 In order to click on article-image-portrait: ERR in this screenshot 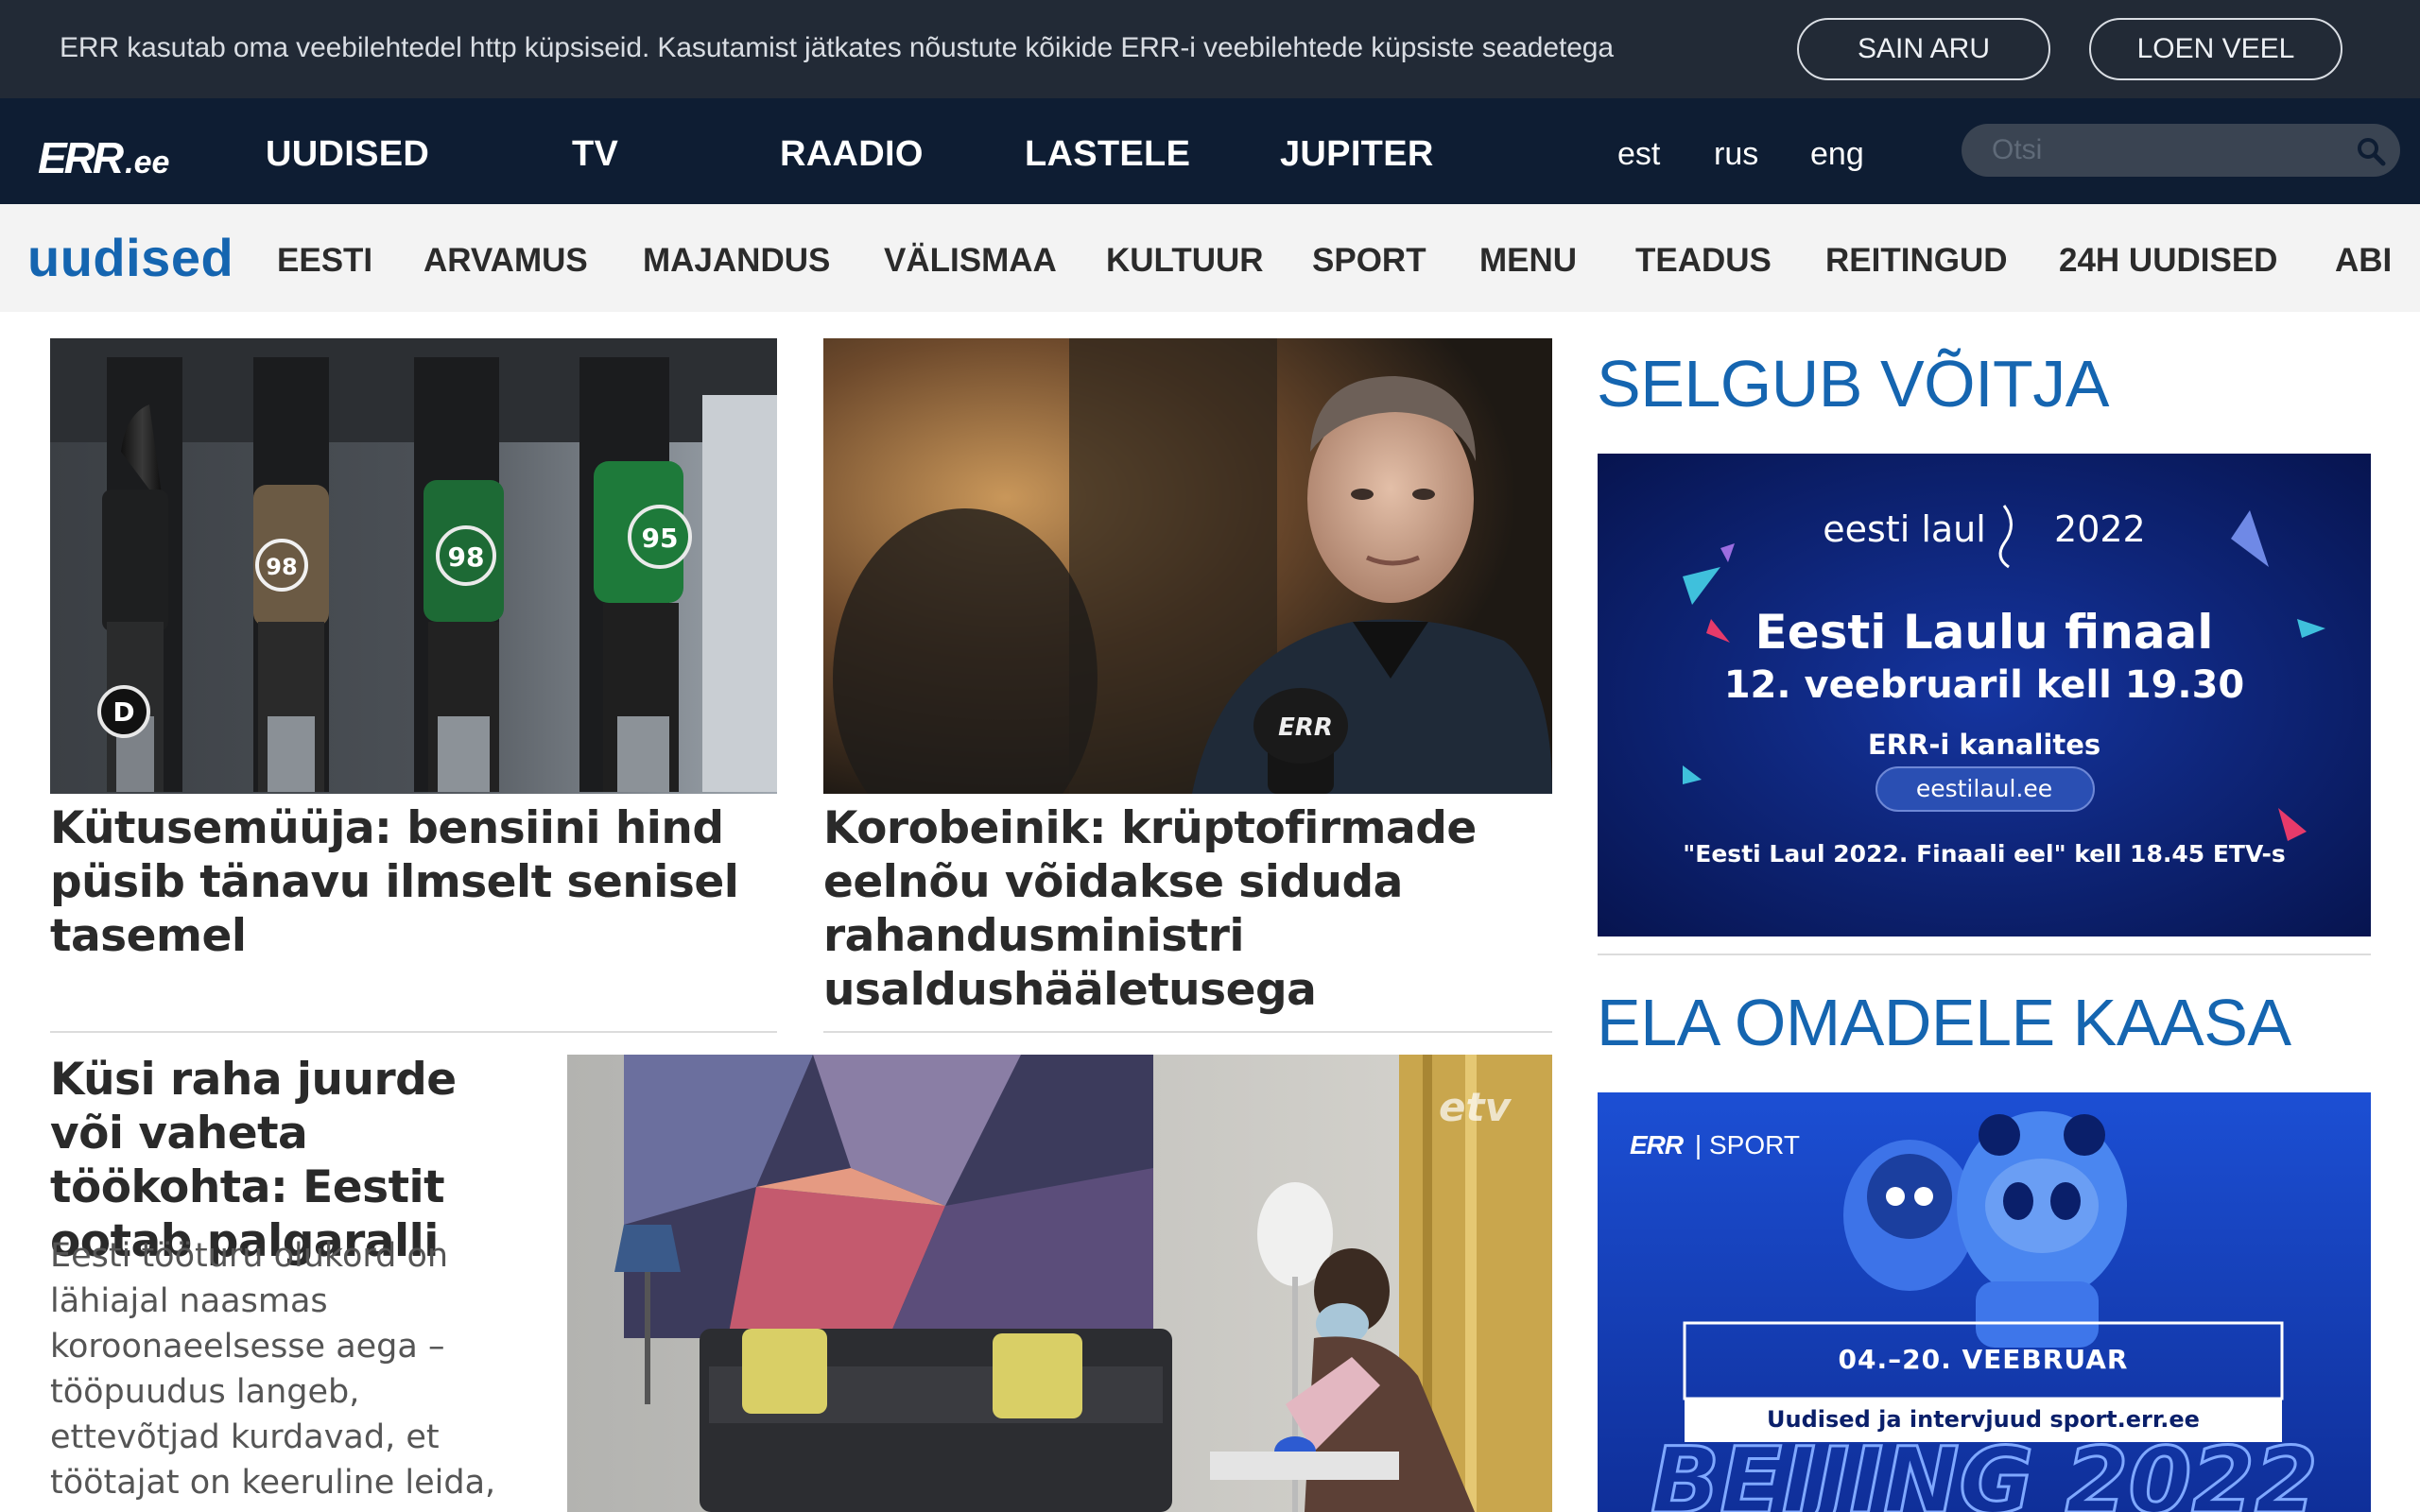, I will do `click(1187, 566)`.